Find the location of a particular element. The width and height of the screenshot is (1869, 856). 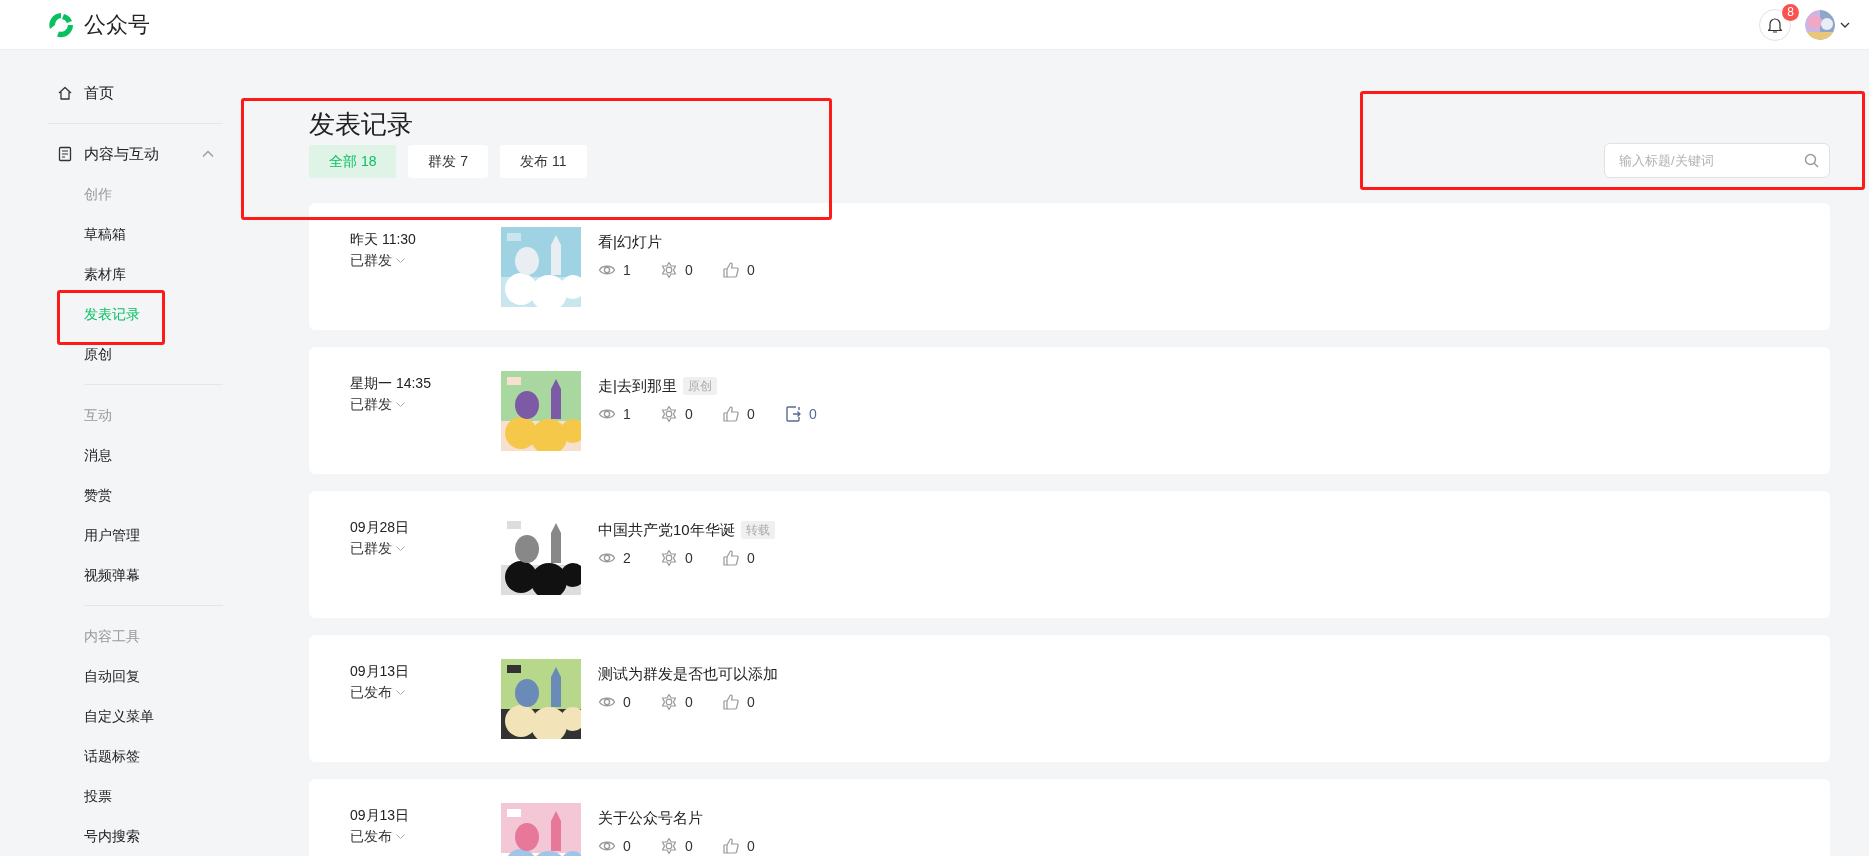

filter-tab: 群发 7 is located at coordinates (448, 161).